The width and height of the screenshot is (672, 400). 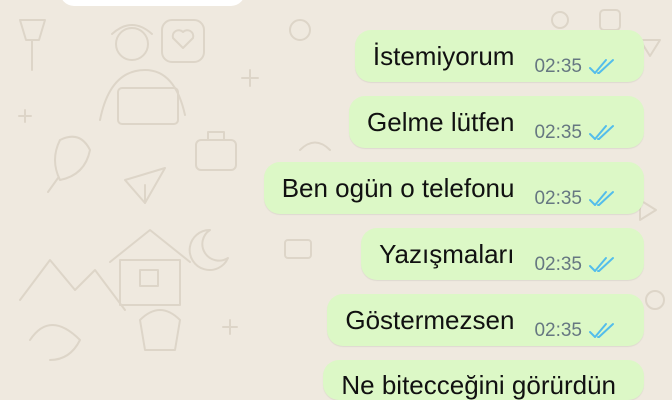 What do you see at coordinates (152, 3) in the screenshot?
I see `incoming-message-bubble` at bounding box center [152, 3].